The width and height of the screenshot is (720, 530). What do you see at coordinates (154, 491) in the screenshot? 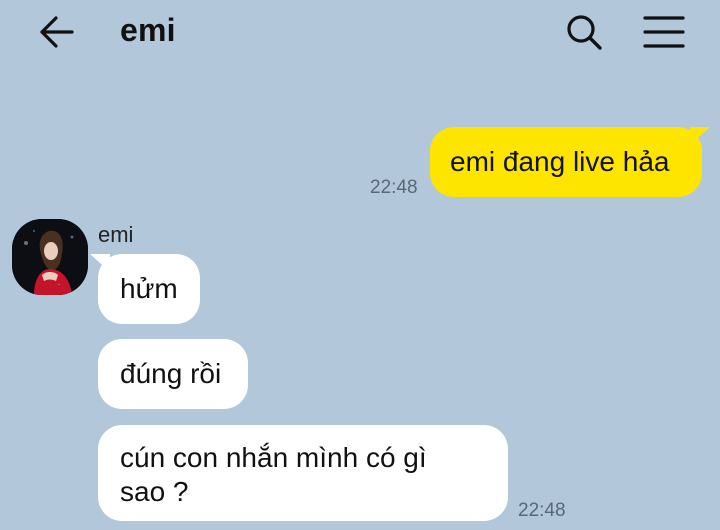
I see `message-text-line: sao ?` at bounding box center [154, 491].